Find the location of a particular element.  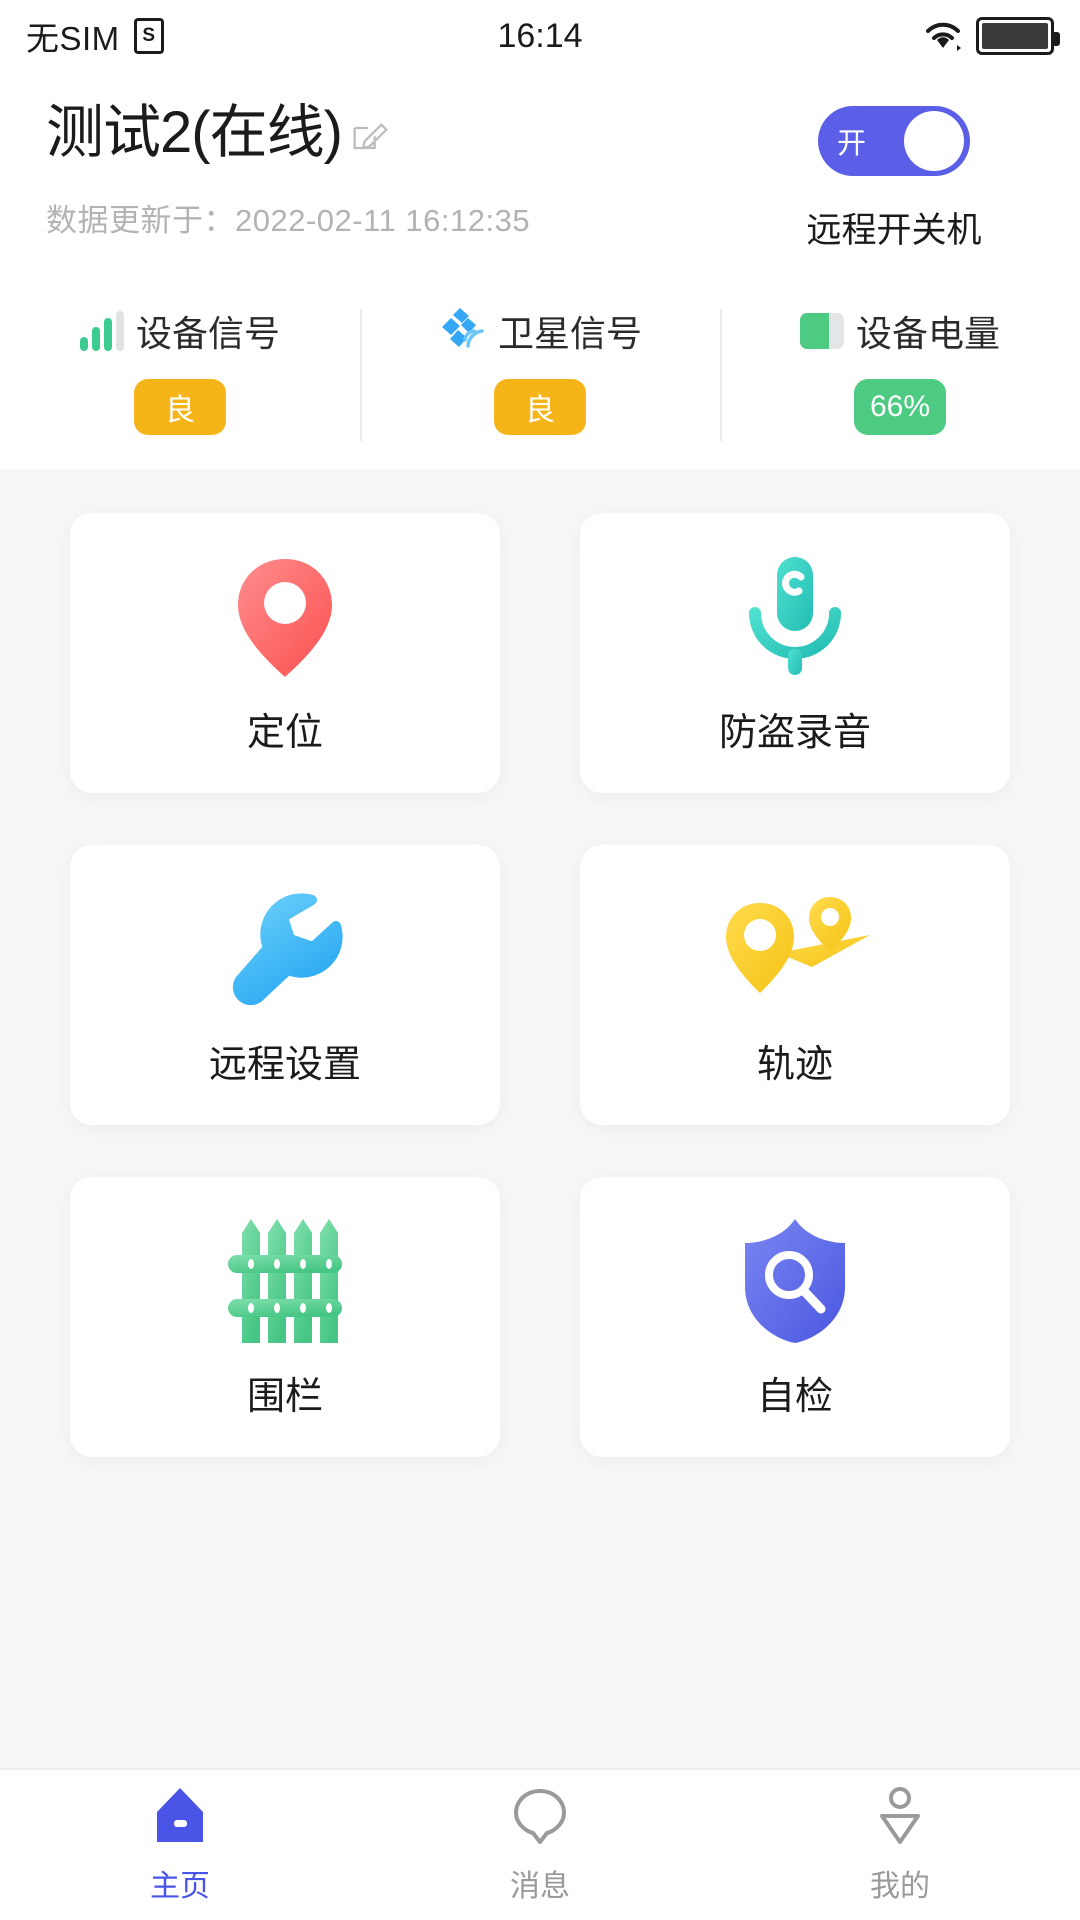

last-updated-label: 数据更新于： is located at coordinates (140, 220).